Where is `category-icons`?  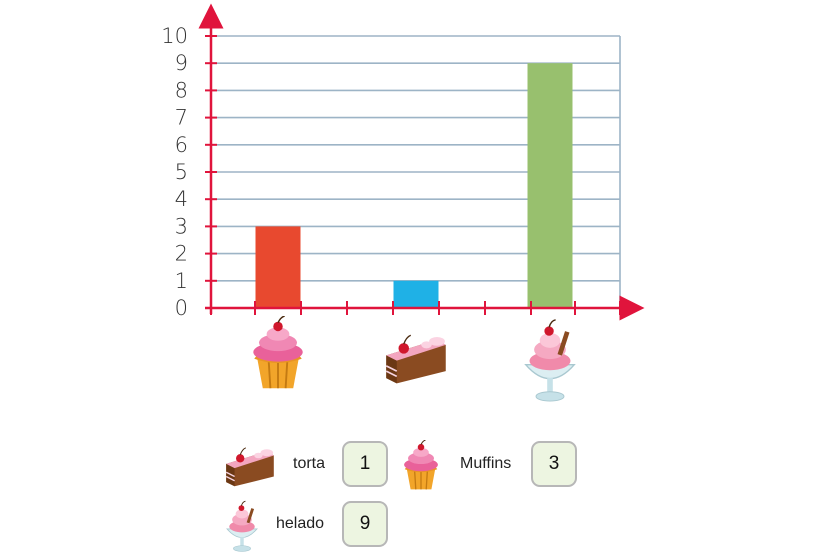 category-icons is located at coordinates (413, 359).